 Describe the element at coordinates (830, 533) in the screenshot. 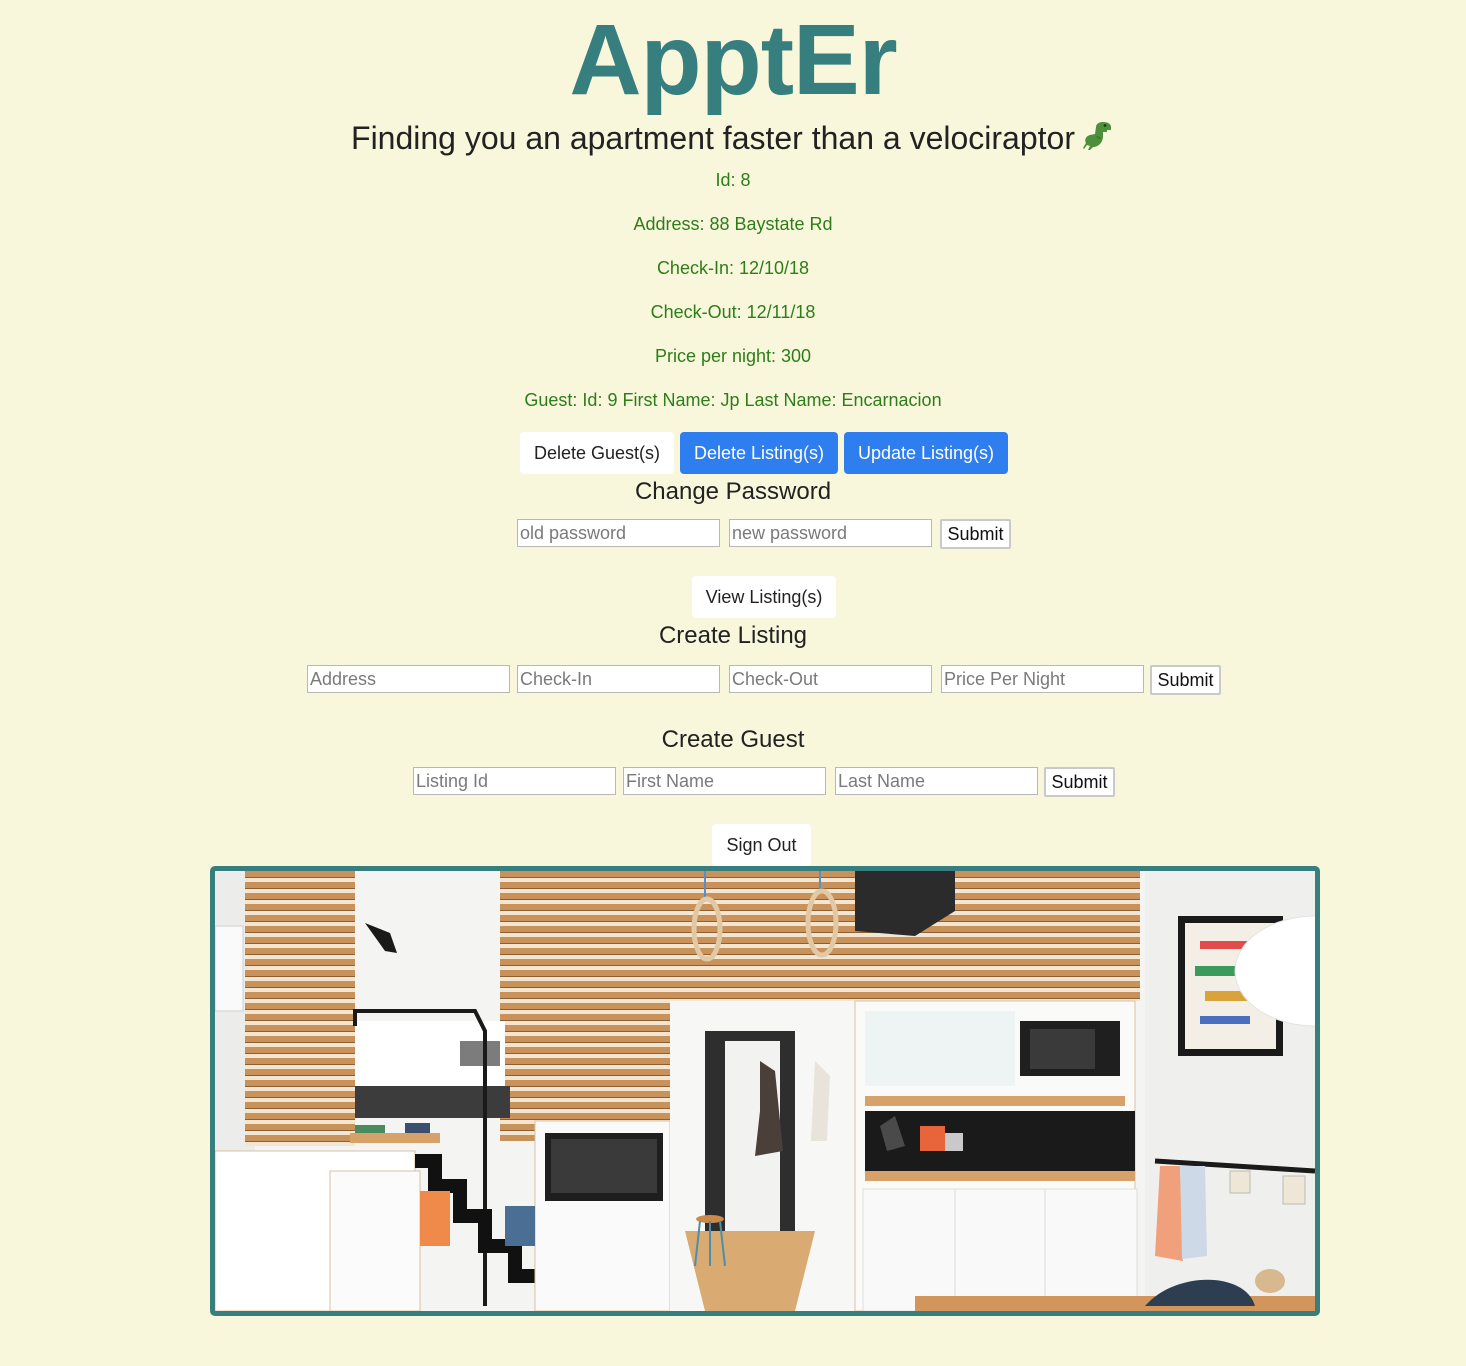

I see `new-password-input` at that location.